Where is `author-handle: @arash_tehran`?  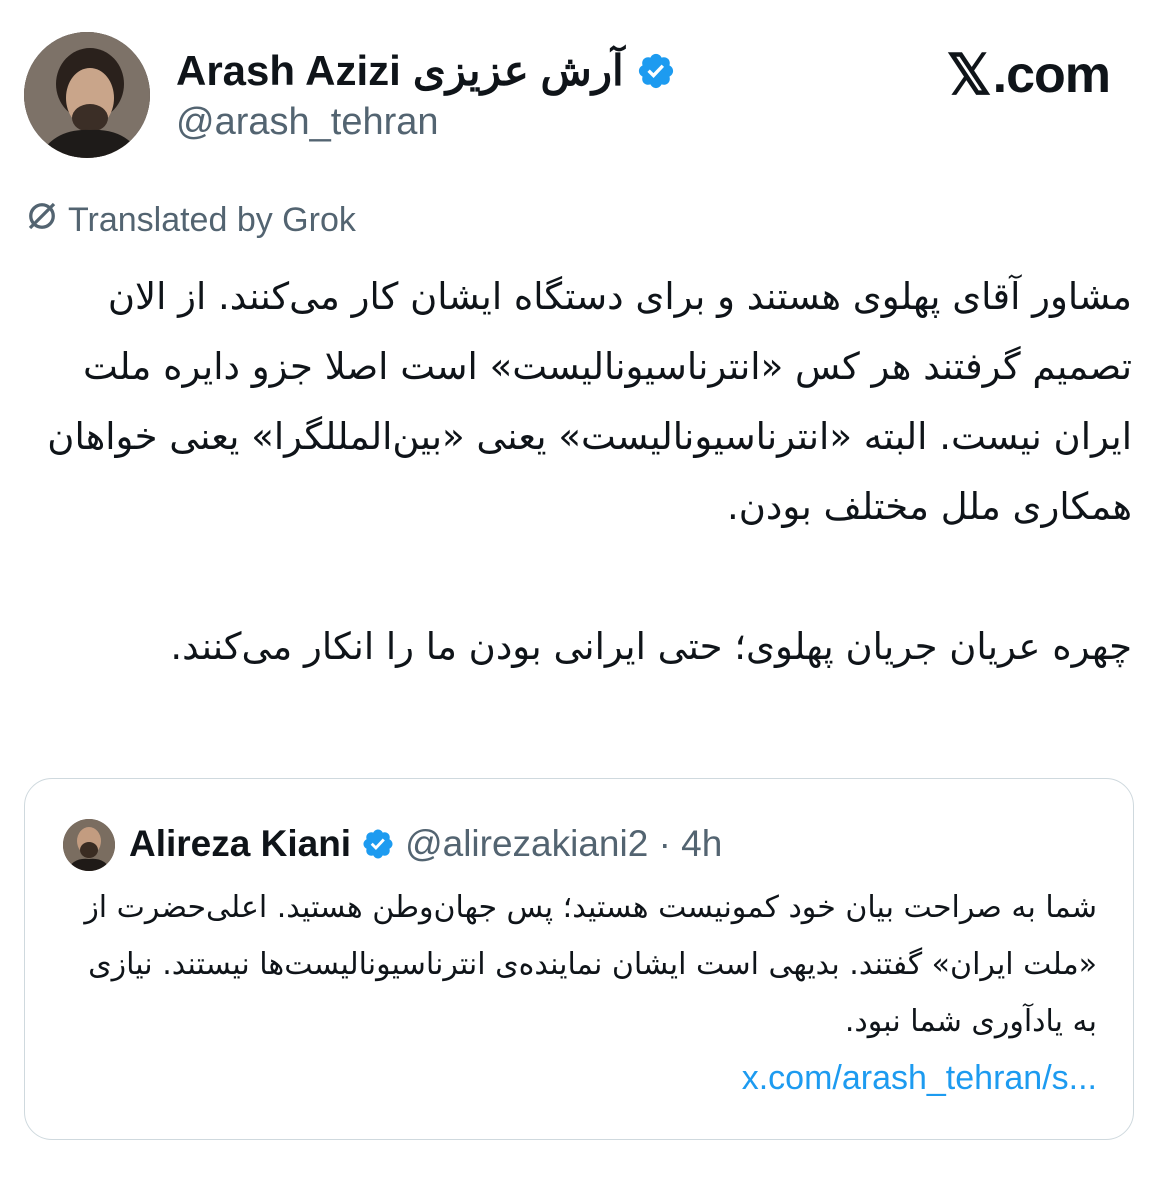
author-handle: @arash_tehran is located at coordinates (307, 122).